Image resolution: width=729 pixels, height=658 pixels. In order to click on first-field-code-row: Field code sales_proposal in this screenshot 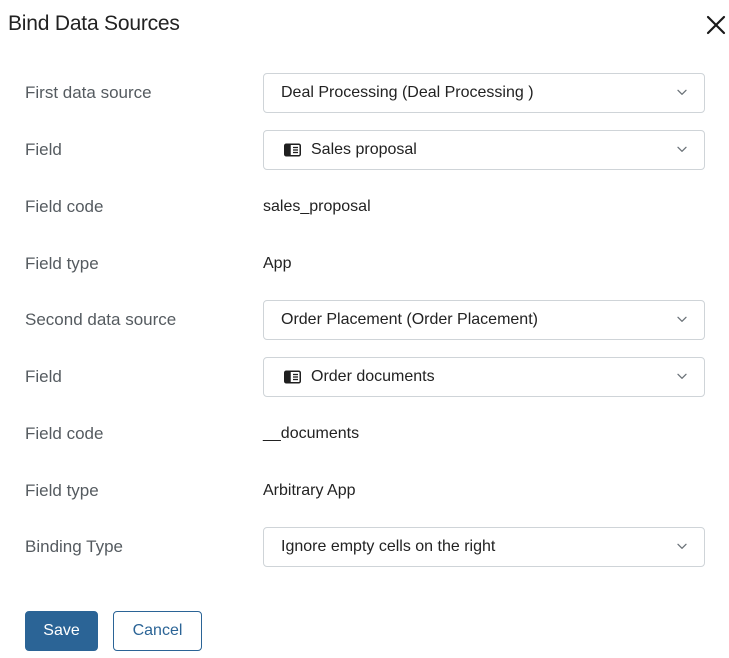, I will do `click(364, 207)`.